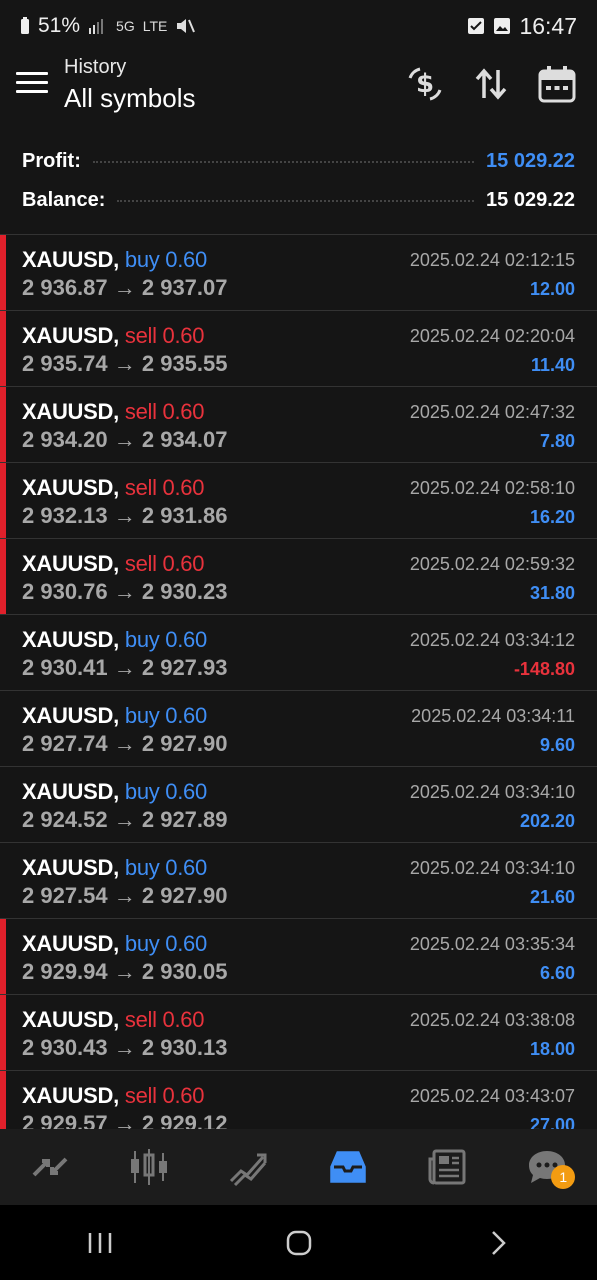 The width and height of the screenshot is (597, 1280). What do you see at coordinates (100, 1243) in the screenshot?
I see `recent-apps-button` at bounding box center [100, 1243].